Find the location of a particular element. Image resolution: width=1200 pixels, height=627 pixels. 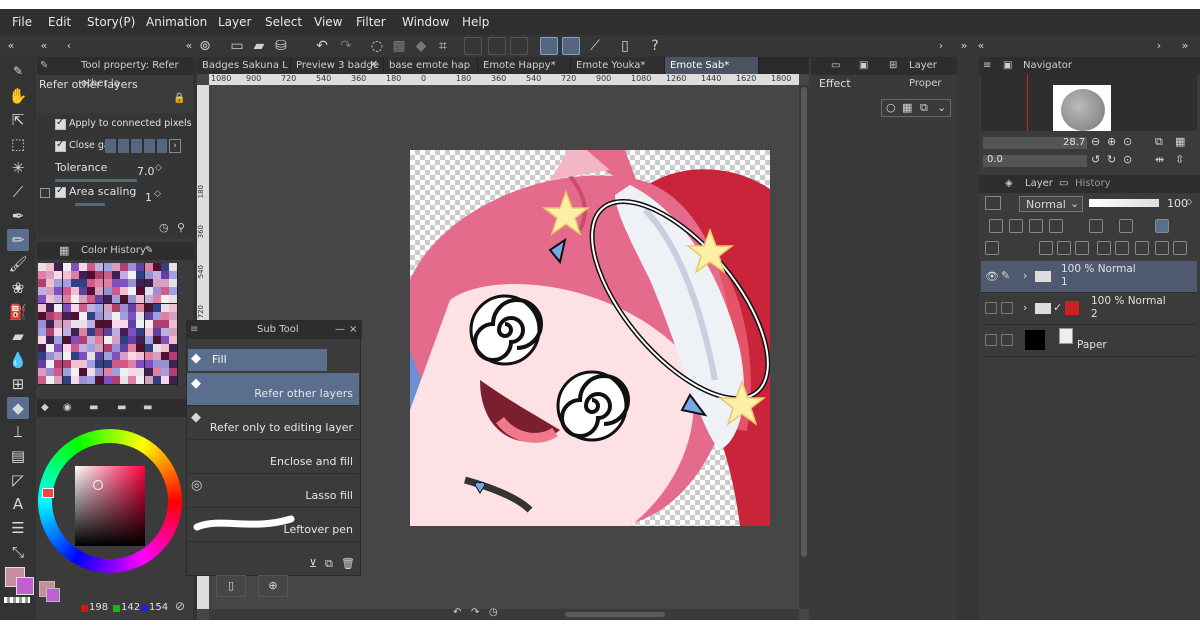

tab-history: History is located at coordinates (1093, 184).